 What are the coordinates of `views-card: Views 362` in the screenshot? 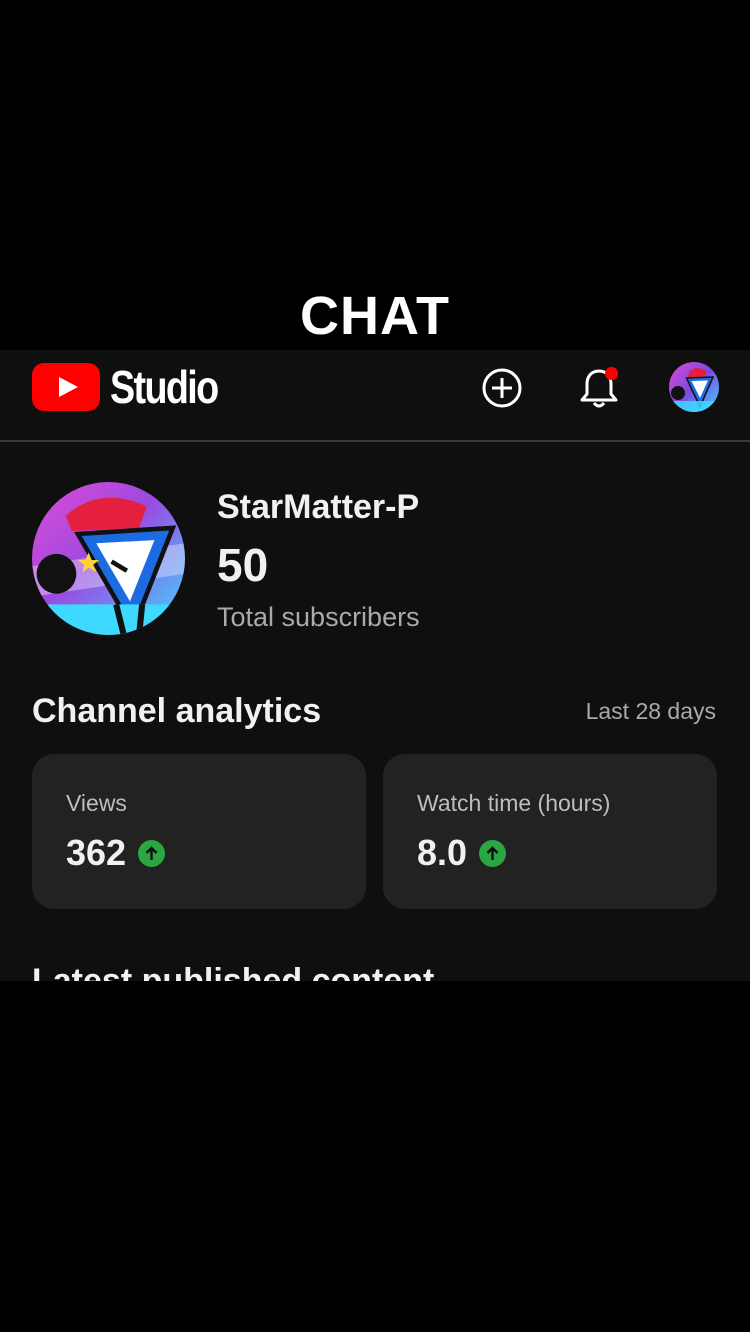 It's located at (199, 831).